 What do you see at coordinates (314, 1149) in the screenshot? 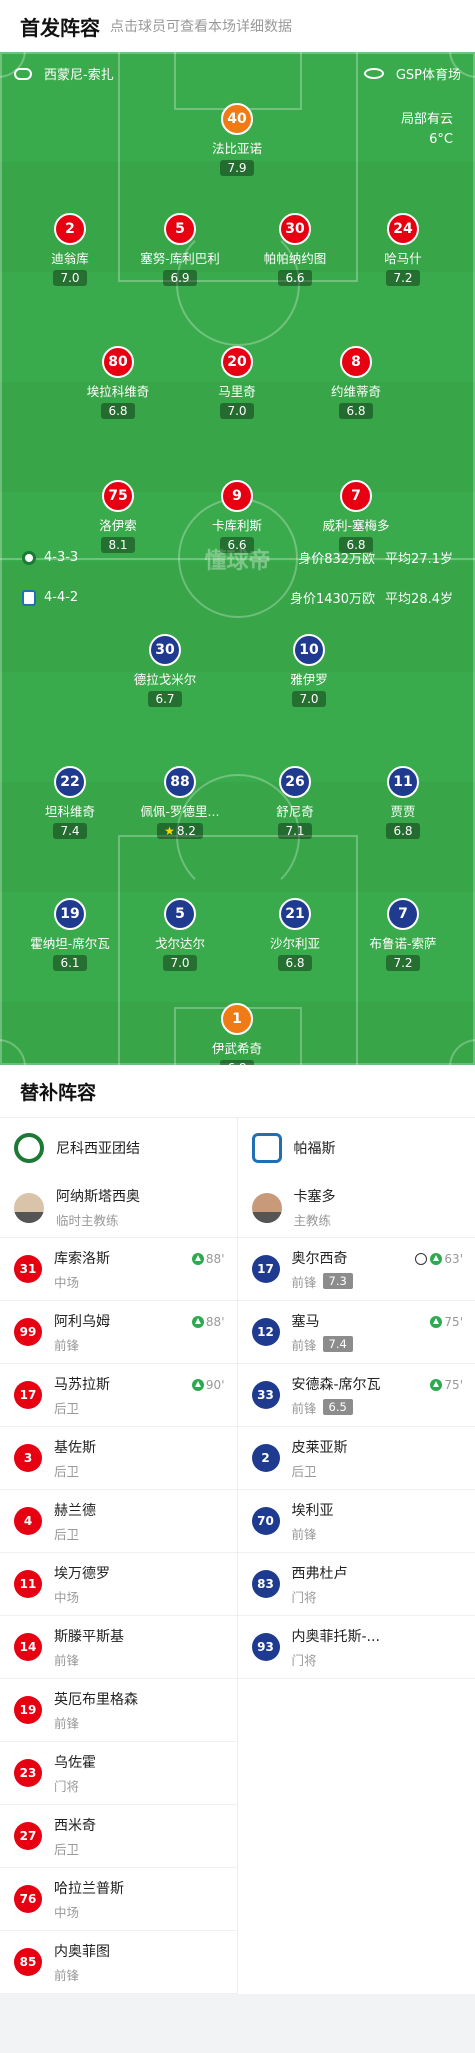
I see `away-team-name: 帕福斯` at bounding box center [314, 1149].